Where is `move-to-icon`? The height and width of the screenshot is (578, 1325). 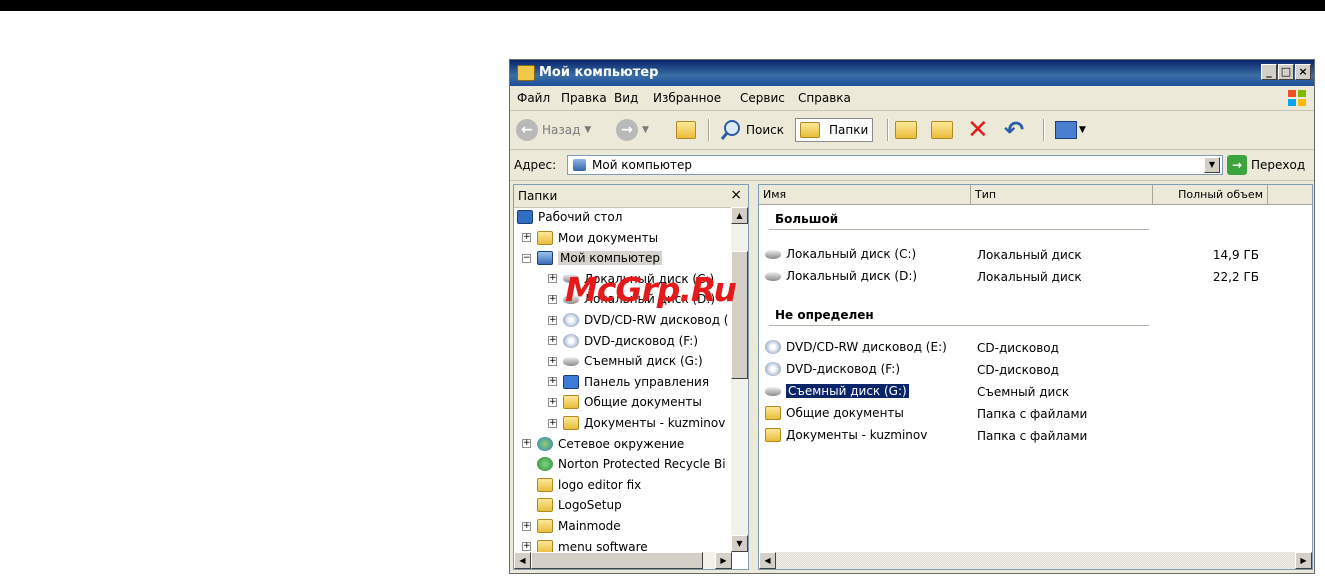
move-to-icon is located at coordinates (906, 130).